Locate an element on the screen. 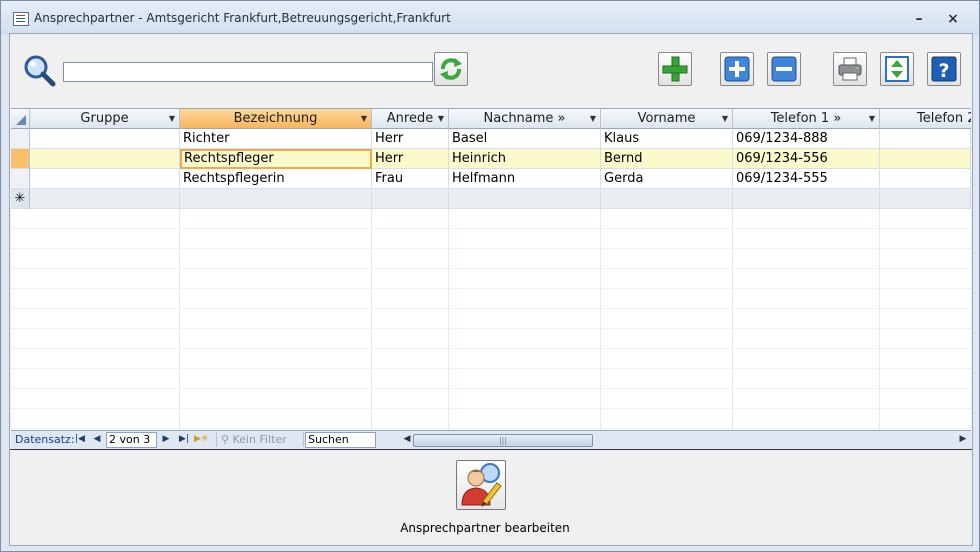 The width and height of the screenshot is (980, 552). search-input is located at coordinates (248, 72).